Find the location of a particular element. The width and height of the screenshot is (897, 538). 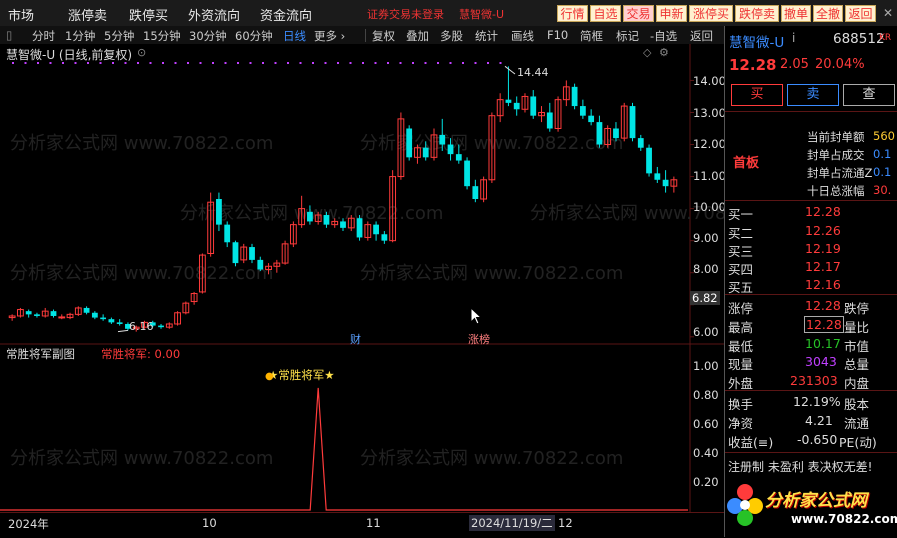

tool-f10: F10 is located at coordinates (557, 35).